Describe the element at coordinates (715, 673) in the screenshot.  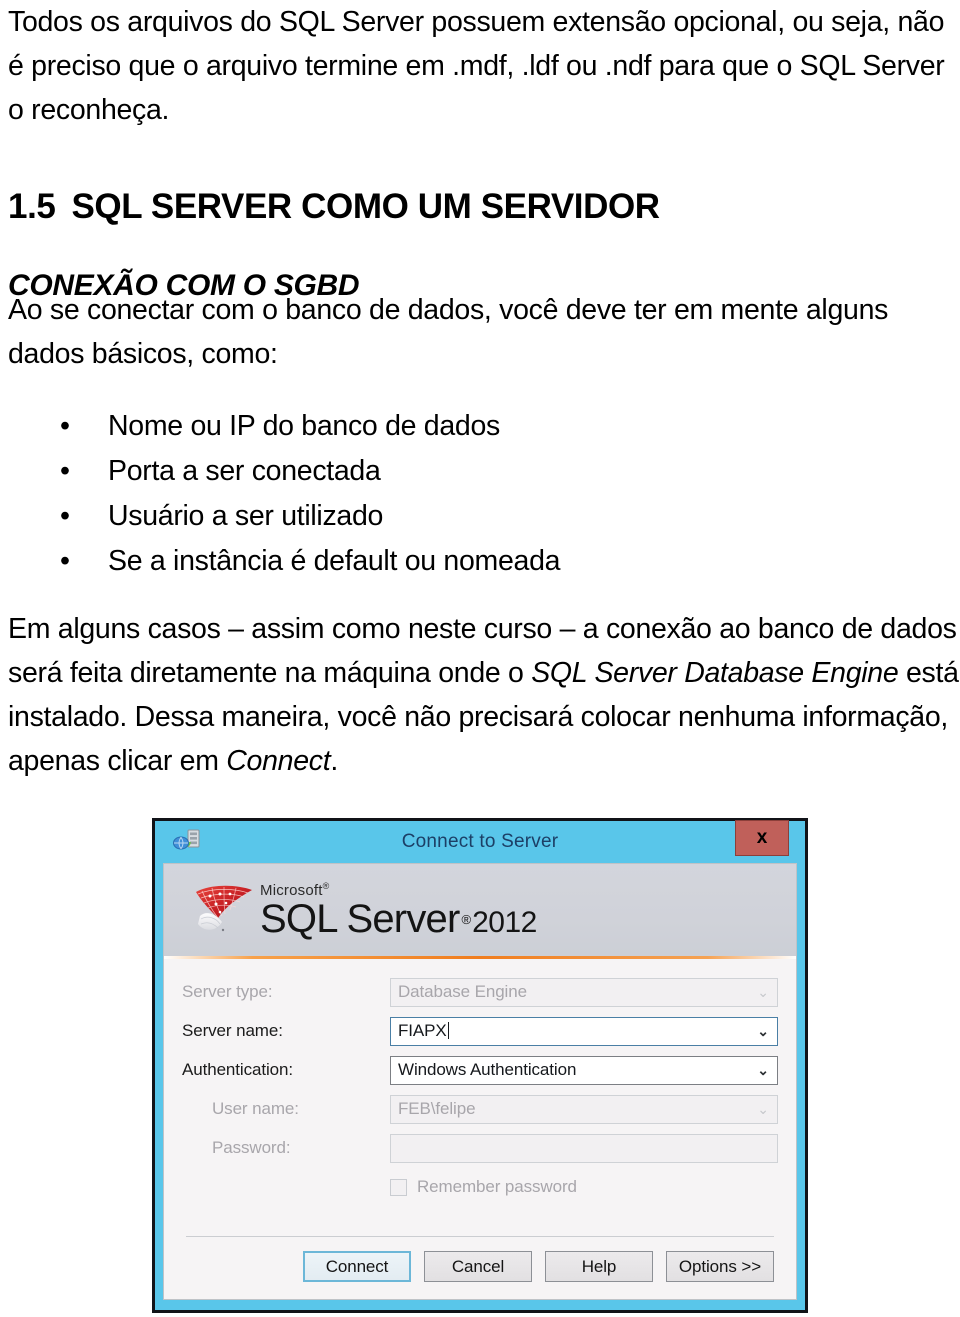
I see `closing-text-italic1: SQL Server Database Engine` at that location.